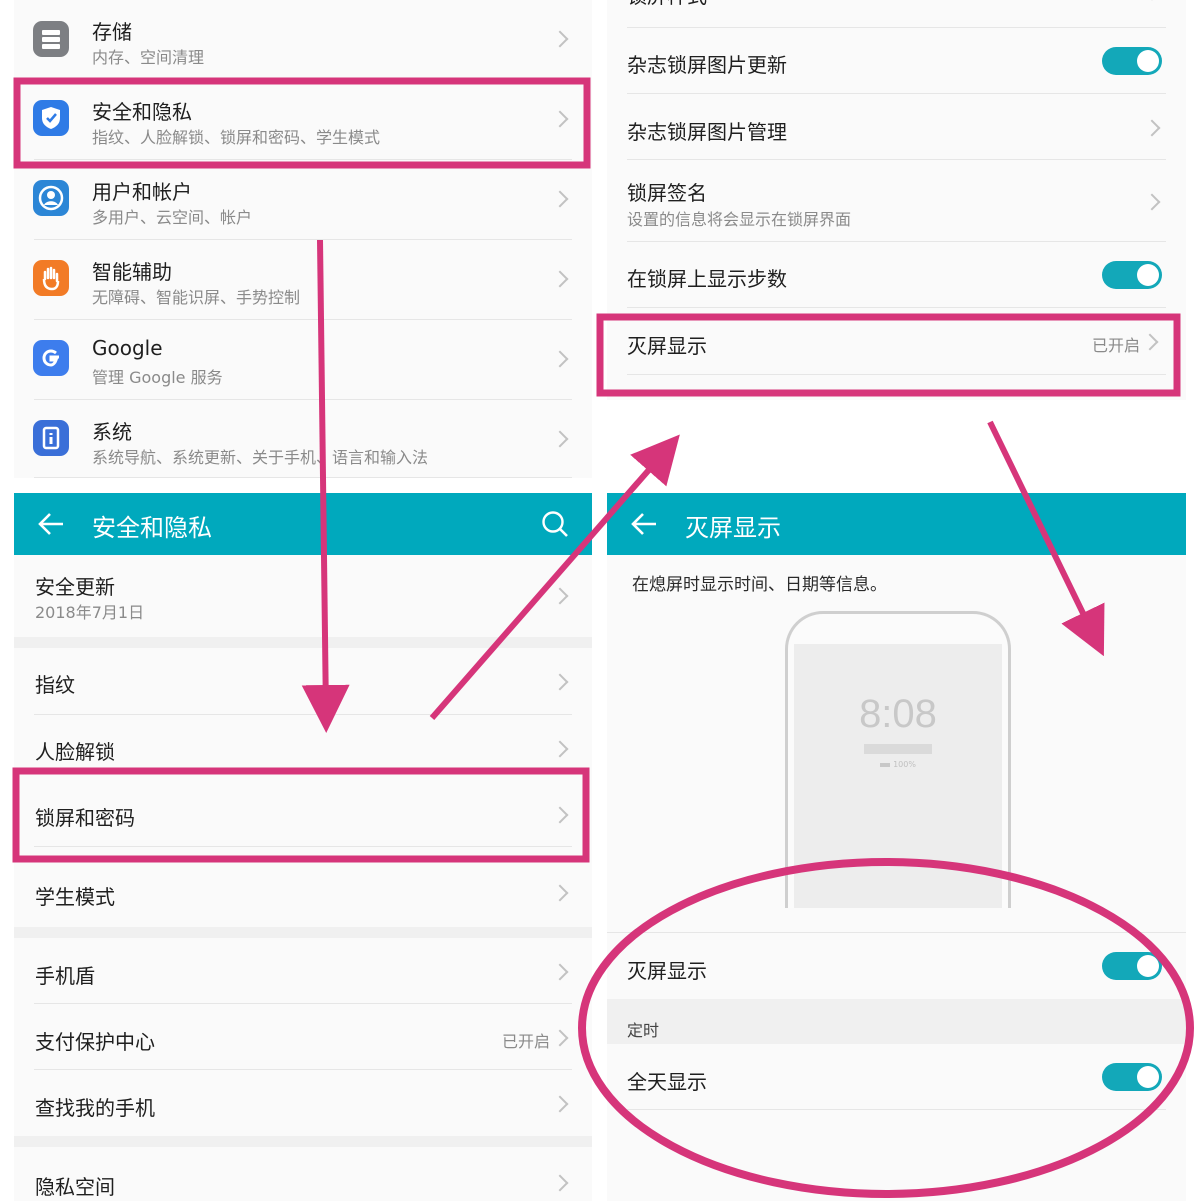 This screenshot has width=1200, height=1201. Describe the element at coordinates (896, 275) in the screenshot. I see `show-steps-item: 在锁屏上显示步数` at that location.